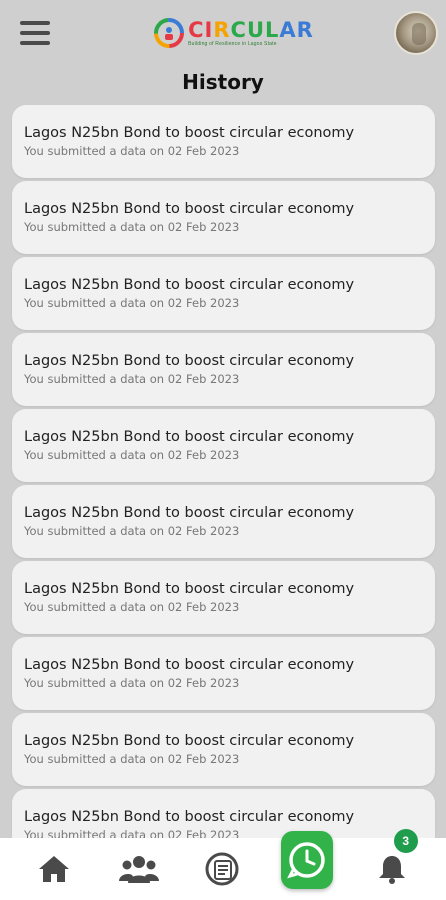 This screenshot has width=446, height=900. I want to click on community-icon, so click(138, 869).